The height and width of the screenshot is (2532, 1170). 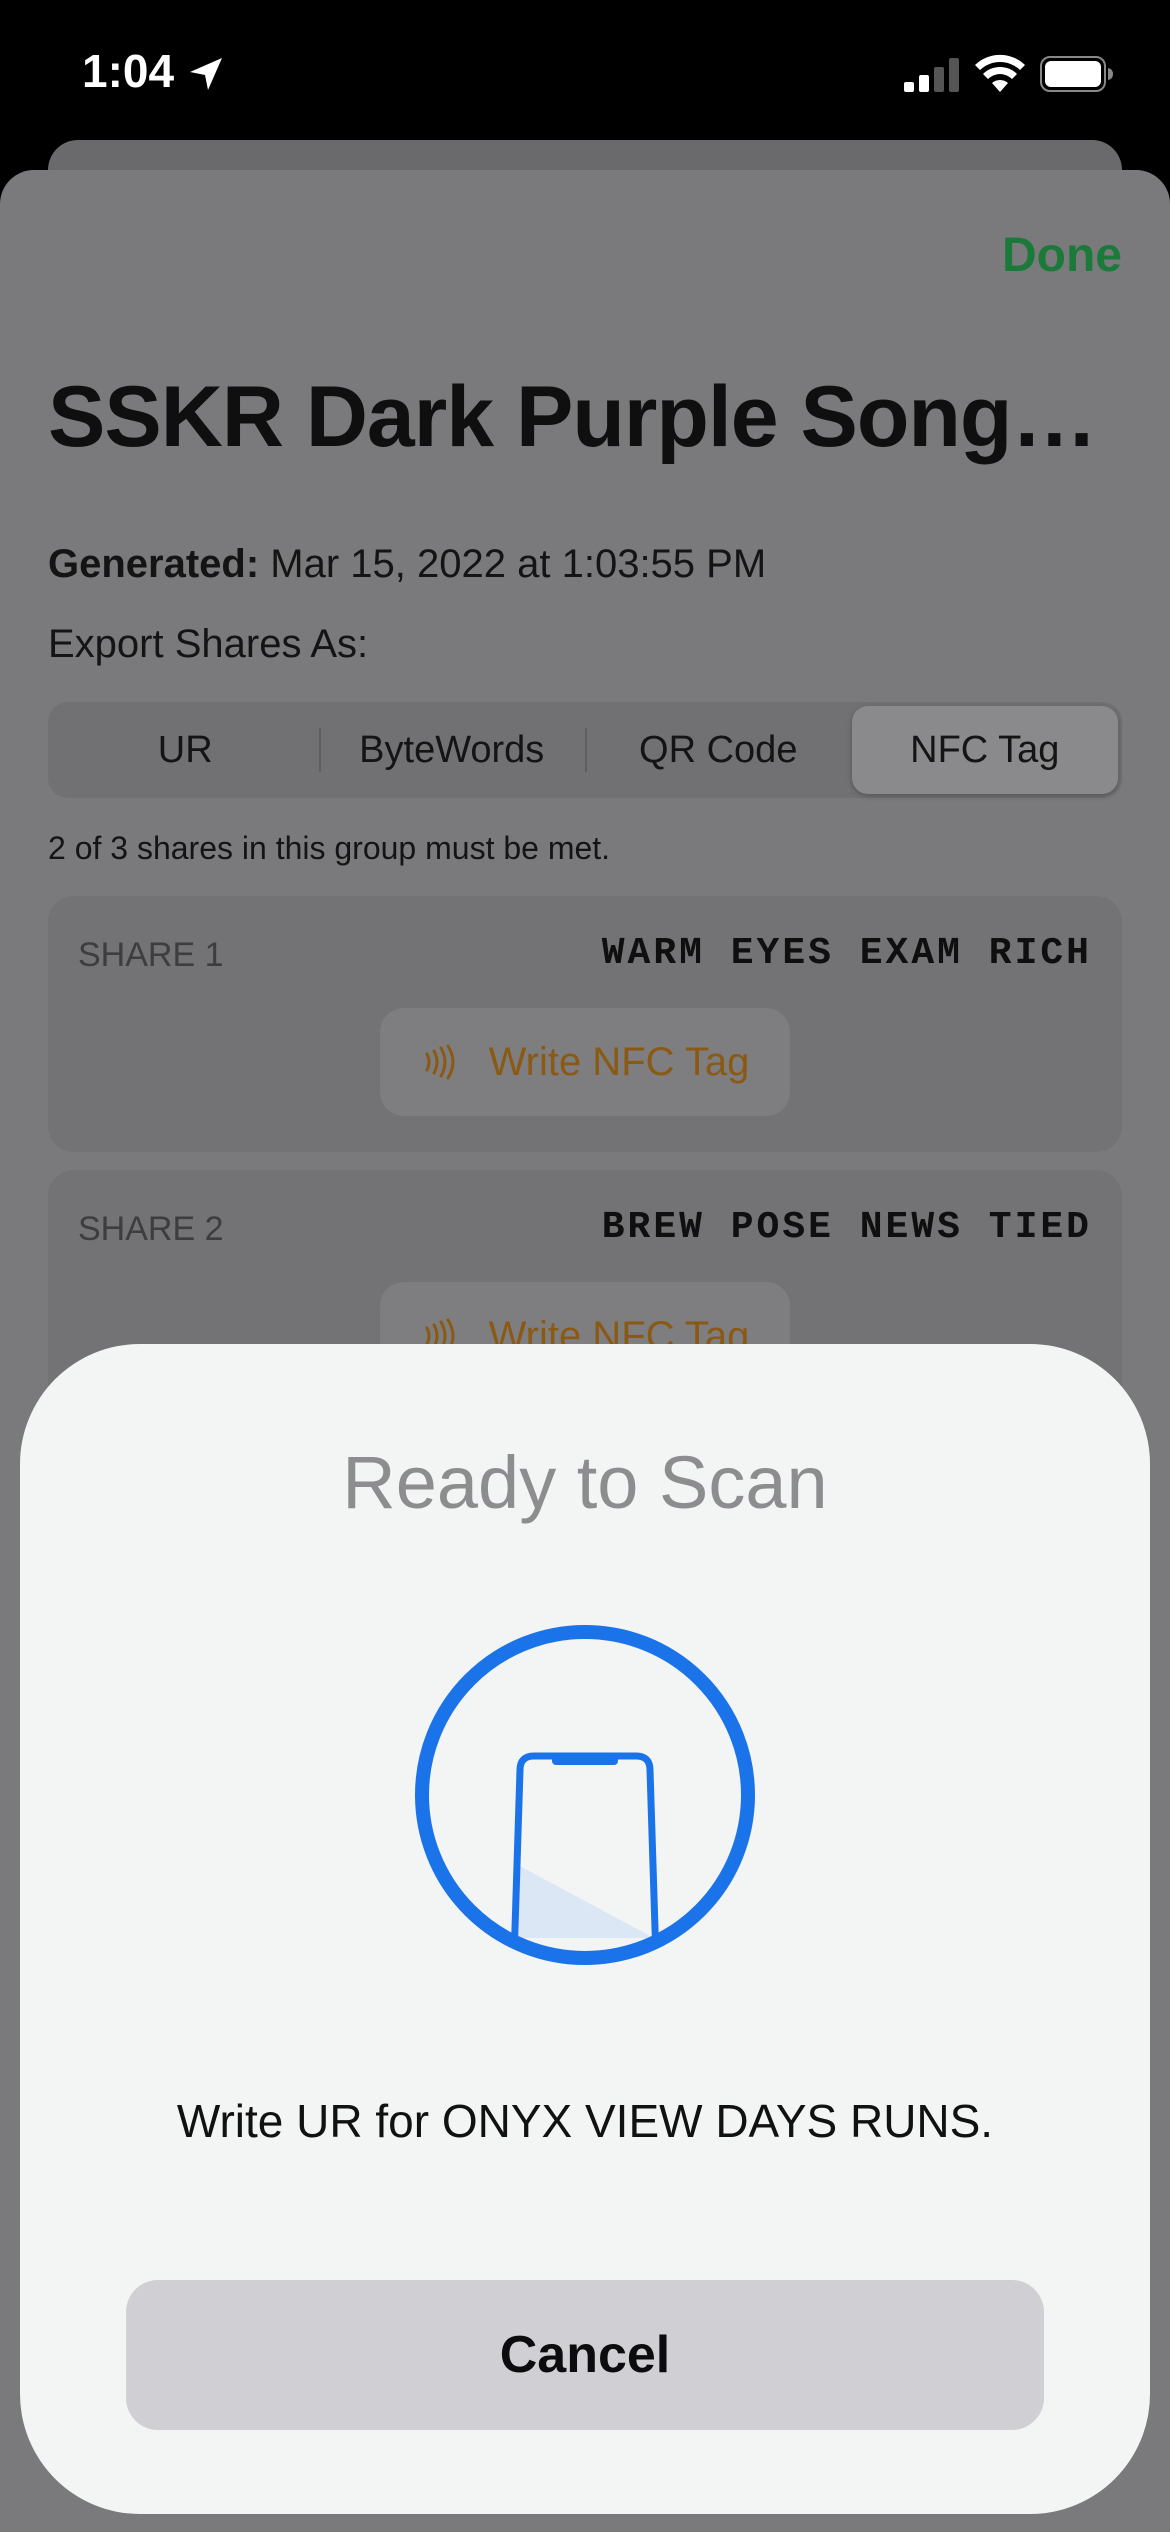 I want to click on share-words: BREW POSE NEWS TIED, so click(x=846, y=1227).